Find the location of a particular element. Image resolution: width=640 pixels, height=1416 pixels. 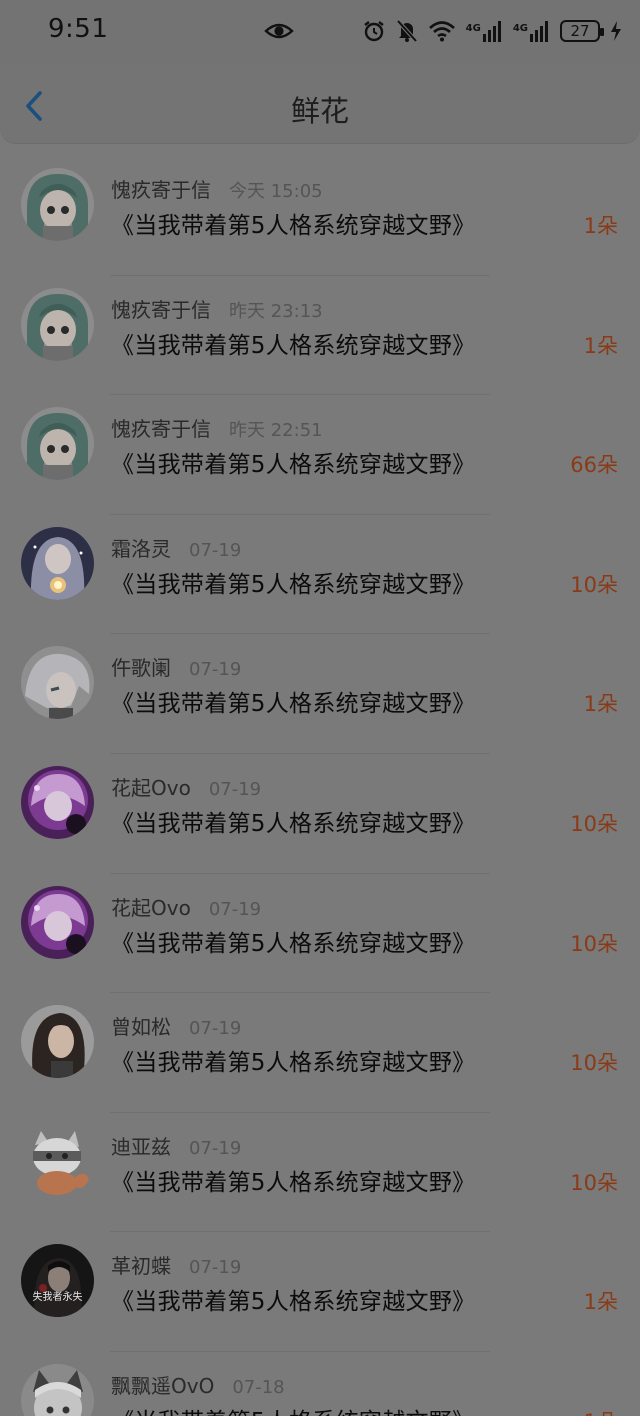

alarm-icon is located at coordinates (373, 31).